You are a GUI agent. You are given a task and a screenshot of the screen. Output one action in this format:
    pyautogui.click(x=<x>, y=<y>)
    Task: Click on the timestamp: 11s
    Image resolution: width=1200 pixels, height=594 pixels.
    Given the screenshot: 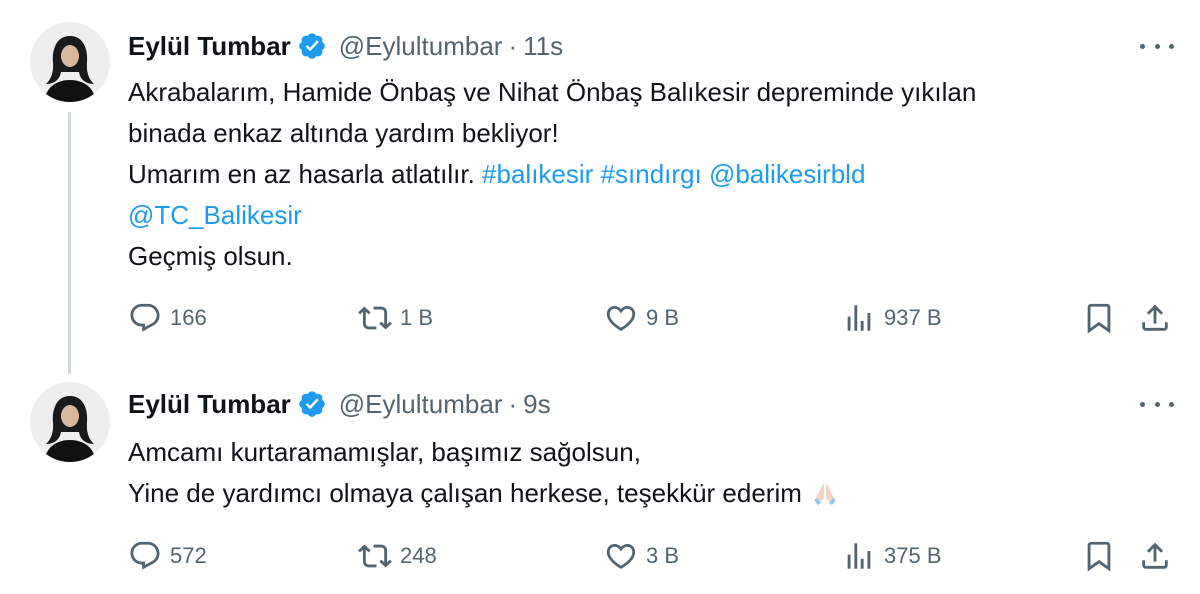 What is the action you would take?
    pyautogui.click(x=543, y=46)
    